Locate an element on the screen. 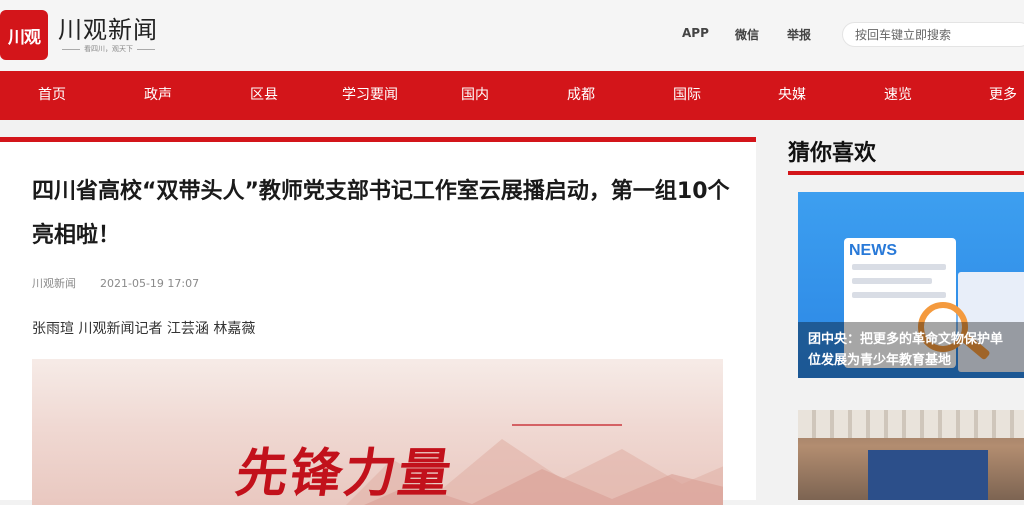  article-source: 川观新闻 is located at coordinates (54, 283).